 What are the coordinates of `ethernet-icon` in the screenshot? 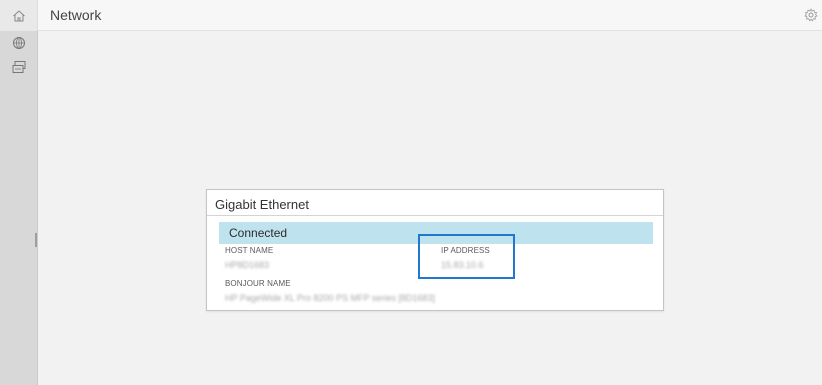 It's located at (19, 67).